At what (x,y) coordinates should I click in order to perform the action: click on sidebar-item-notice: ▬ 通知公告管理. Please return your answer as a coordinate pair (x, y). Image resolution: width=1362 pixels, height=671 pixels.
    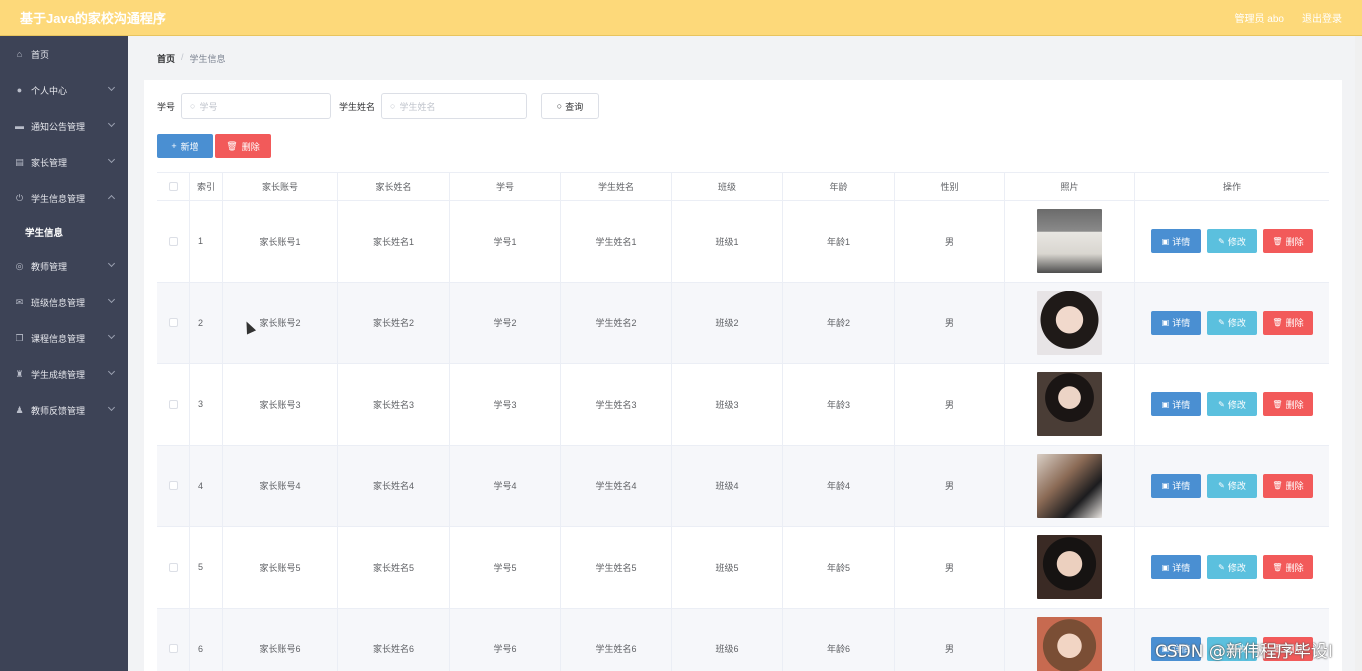
    Looking at the image, I should click on (64, 126).